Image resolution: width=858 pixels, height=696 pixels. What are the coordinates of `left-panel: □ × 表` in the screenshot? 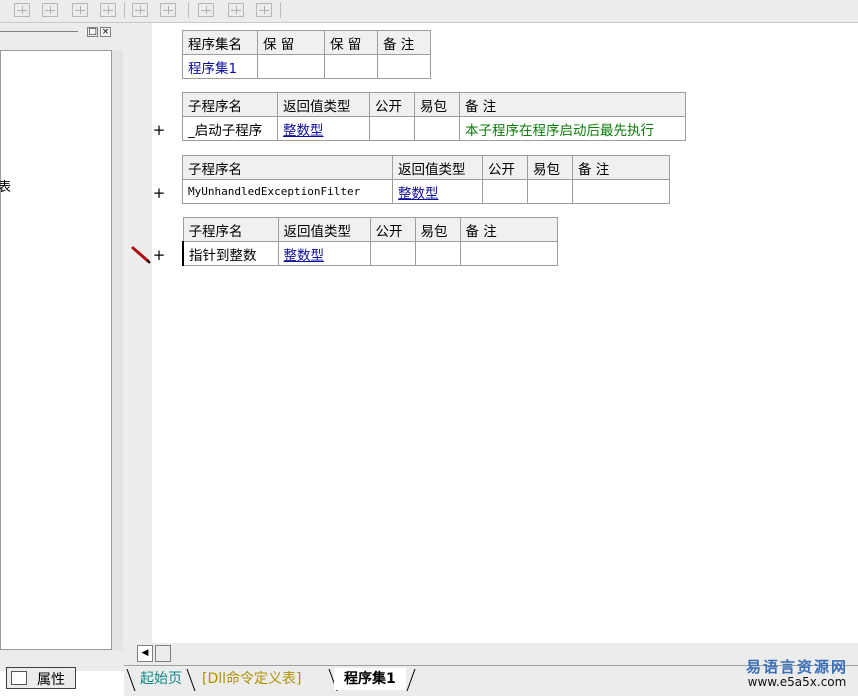 It's located at (62, 347).